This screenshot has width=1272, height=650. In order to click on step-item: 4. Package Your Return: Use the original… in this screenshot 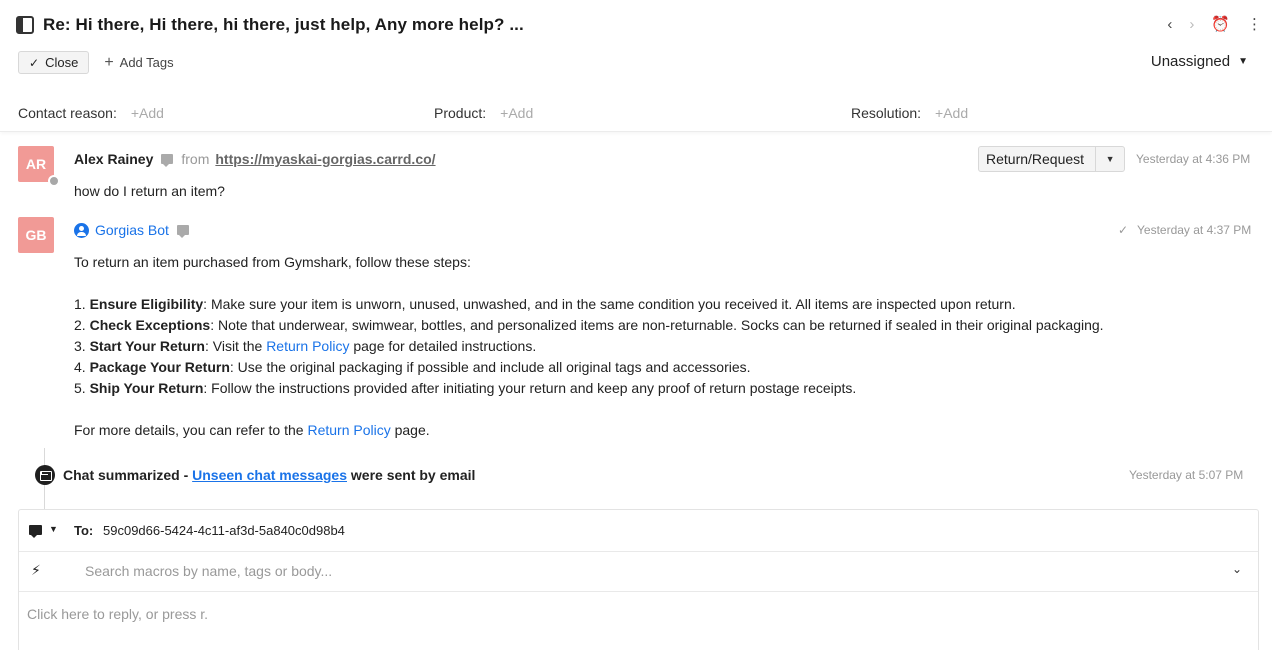, I will do `click(589, 367)`.